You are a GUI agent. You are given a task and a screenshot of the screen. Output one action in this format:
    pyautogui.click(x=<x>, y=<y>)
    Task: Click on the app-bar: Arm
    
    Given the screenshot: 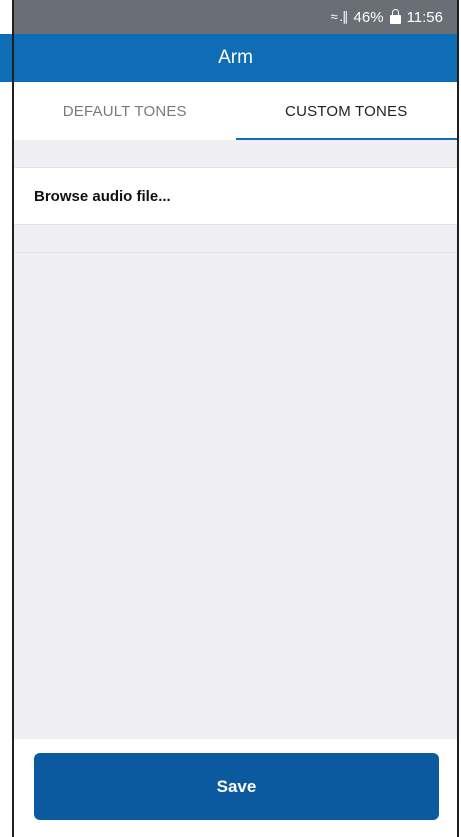 What is the action you would take?
    pyautogui.click(x=235, y=58)
    